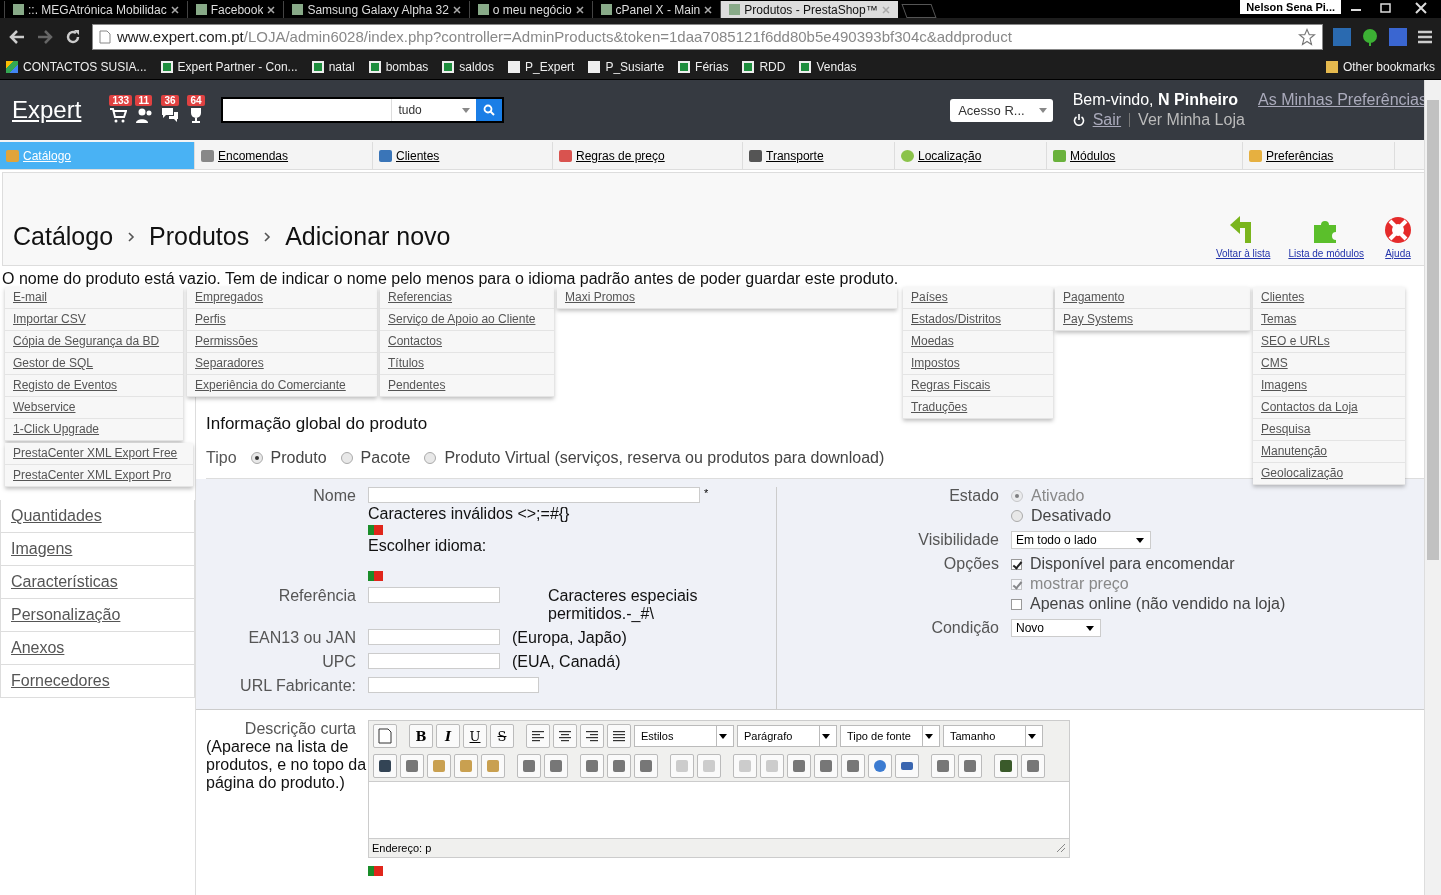  I want to click on help-link: Ajuda, so click(1398, 236).